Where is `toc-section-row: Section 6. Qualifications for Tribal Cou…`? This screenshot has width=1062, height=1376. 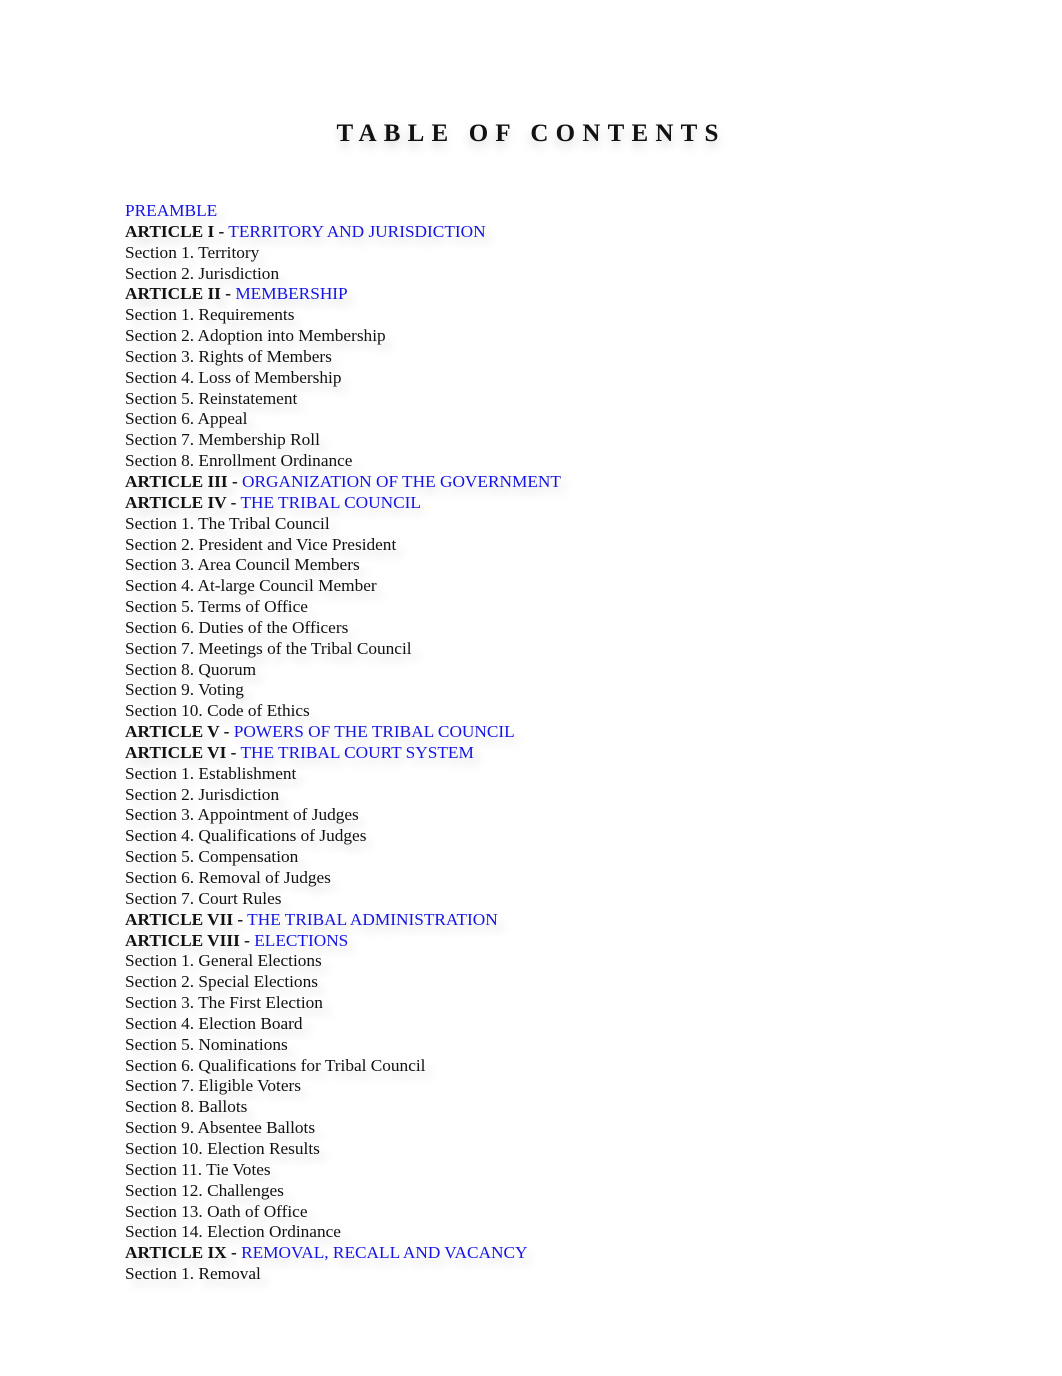
toc-section-row: Section 6. Qualifications for Tribal Cou… is located at coordinates (475, 1066).